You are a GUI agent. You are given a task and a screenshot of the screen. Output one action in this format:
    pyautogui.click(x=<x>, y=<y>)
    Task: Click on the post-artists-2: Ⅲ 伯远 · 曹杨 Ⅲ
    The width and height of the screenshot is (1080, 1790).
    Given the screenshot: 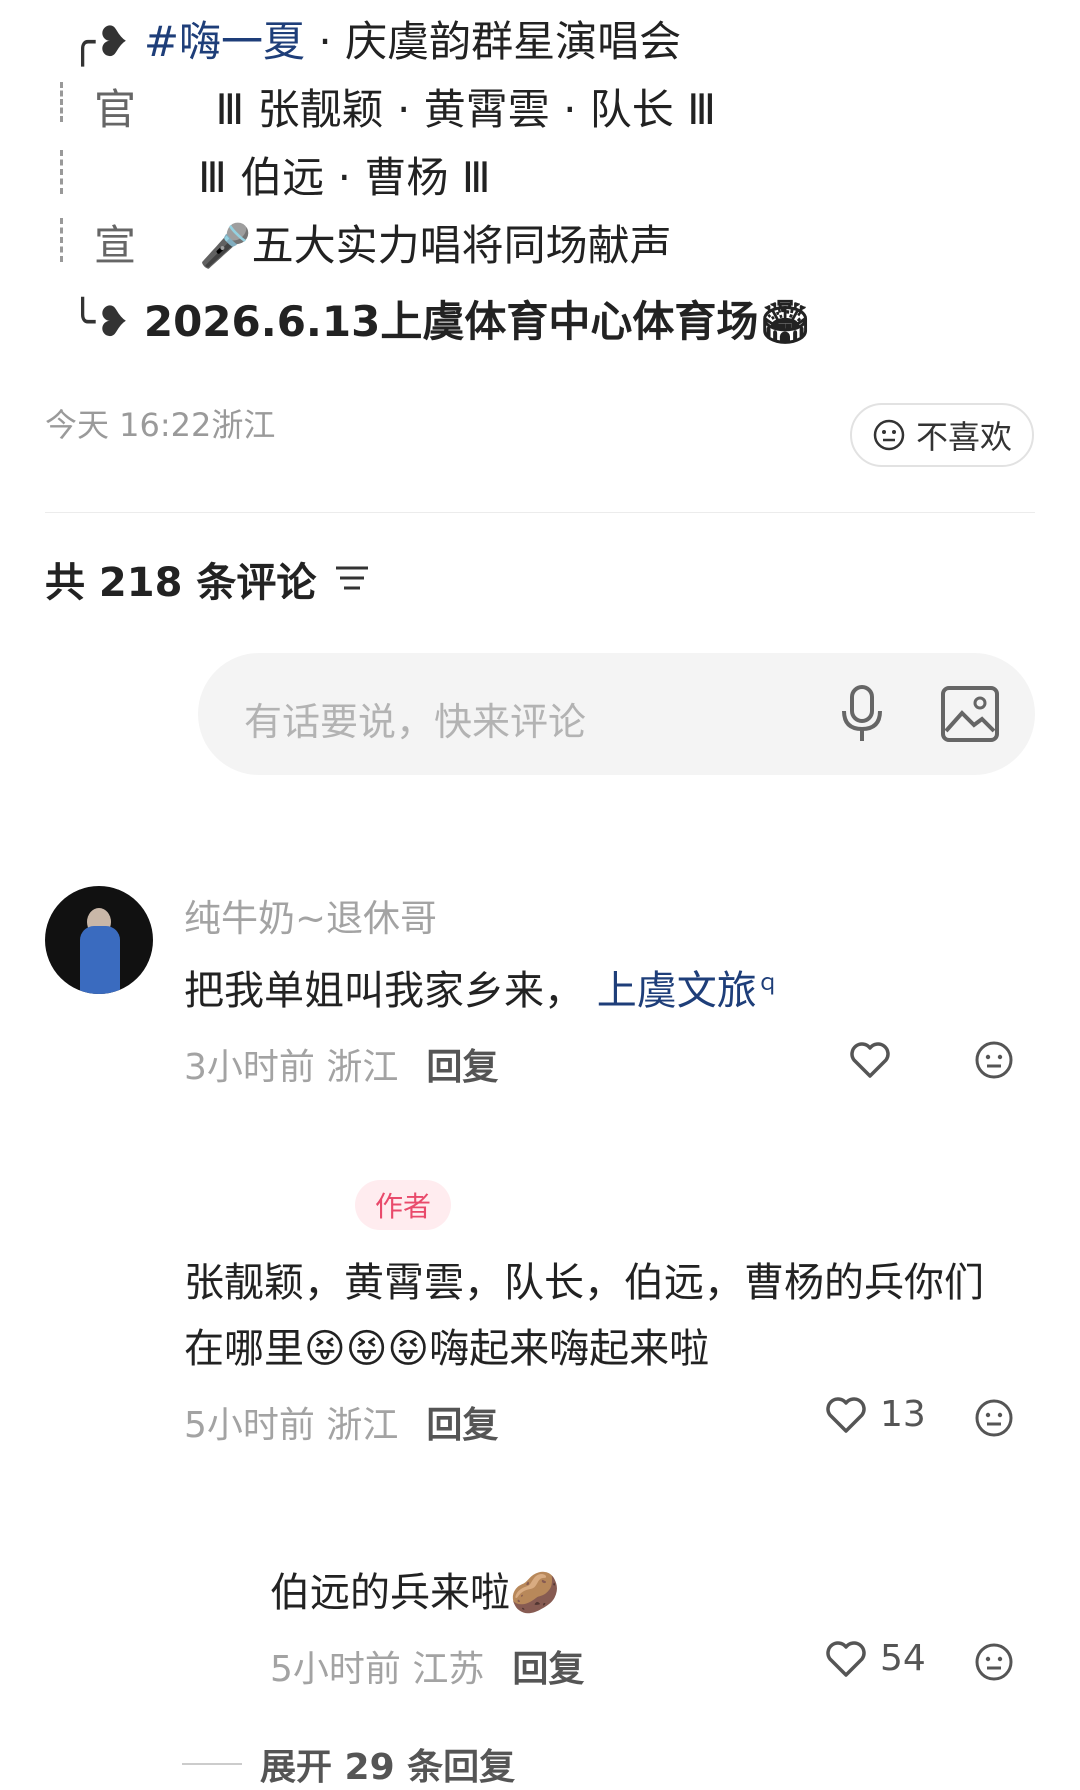 What is the action you would take?
    pyautogui.click(x=344, y=177)
    